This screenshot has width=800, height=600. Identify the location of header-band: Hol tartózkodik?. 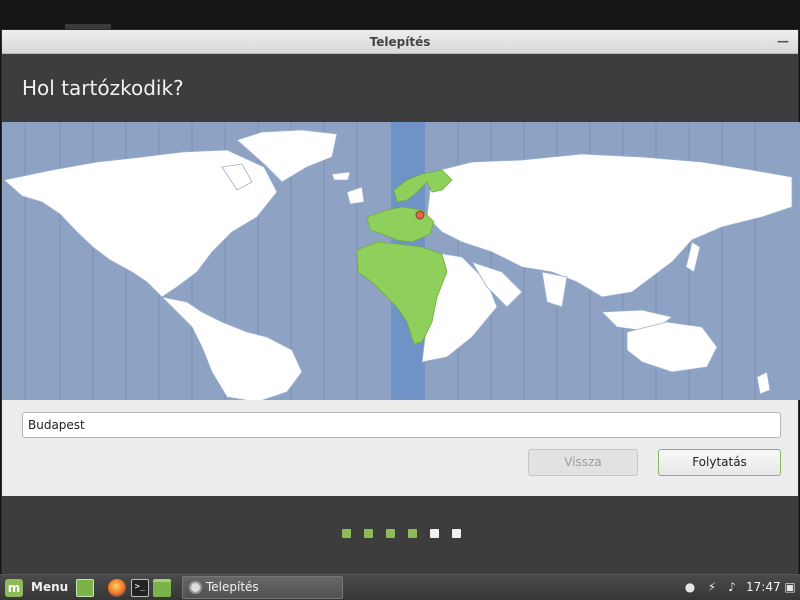
(400, 88).